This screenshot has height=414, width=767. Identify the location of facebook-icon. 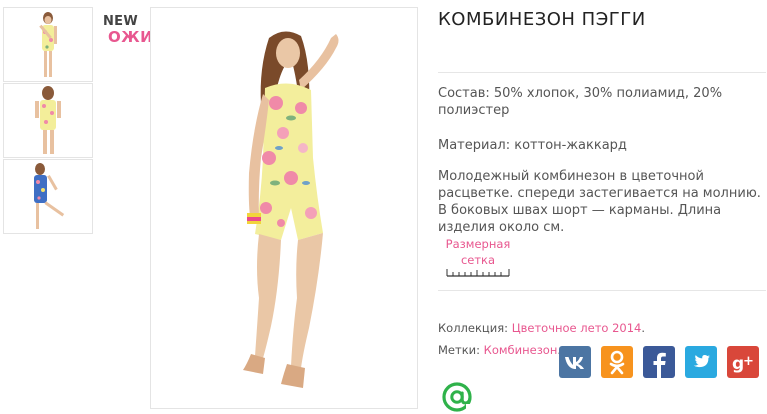
(659, 365).